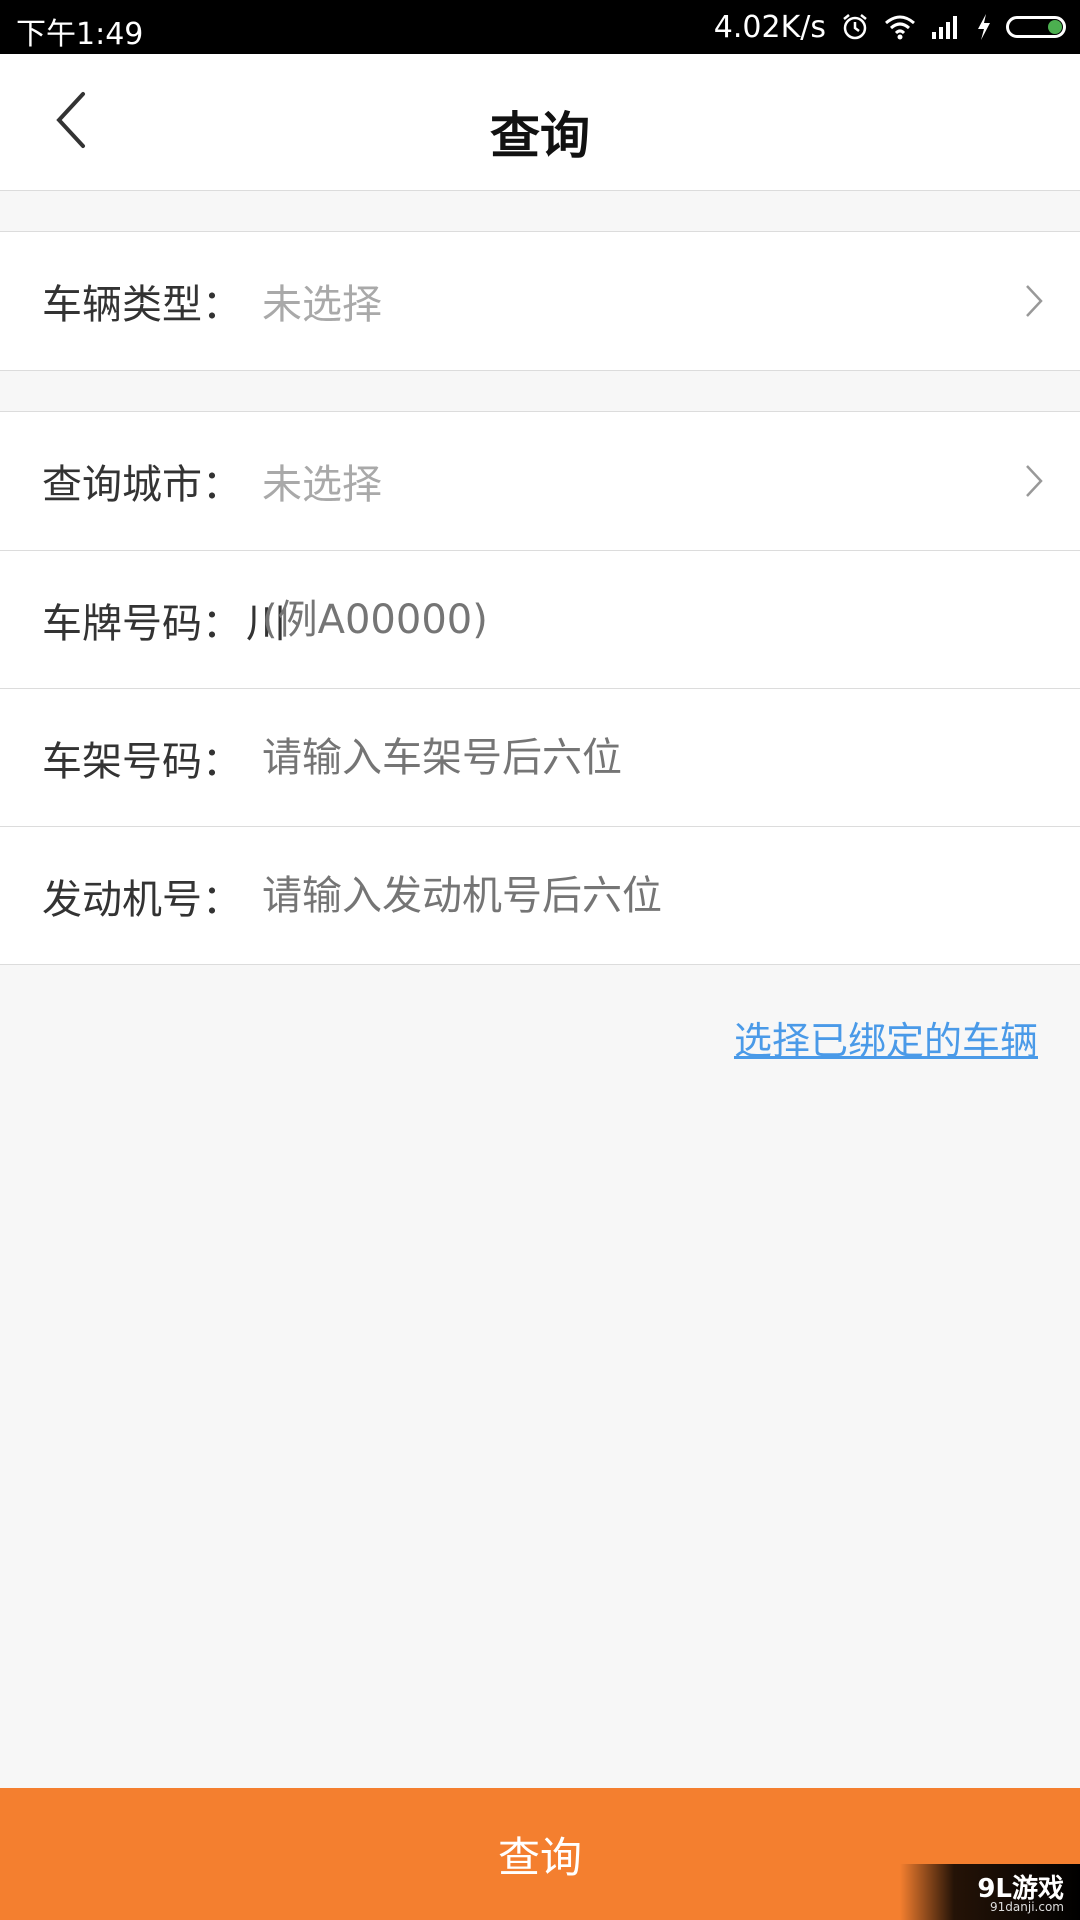 This screenshot has width=1080, height=1920. What do you see at coordinates (142, 761) in the screenshot?
I see `frame-number-label: 车架号码：` at bounding box center [142, 761].